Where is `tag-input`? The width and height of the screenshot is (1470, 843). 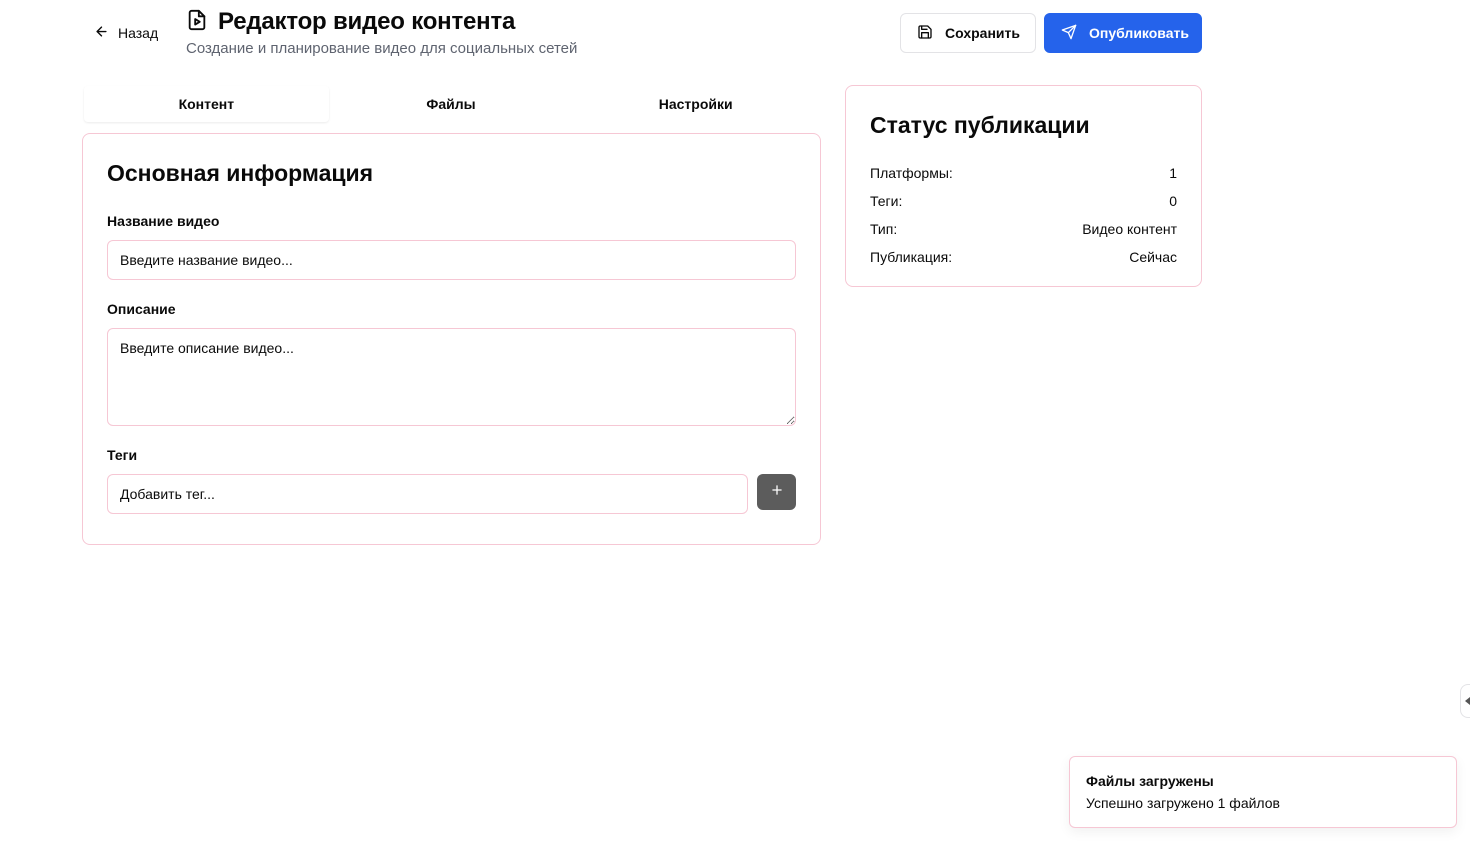 tag-input is located at coordinates (427, 494).